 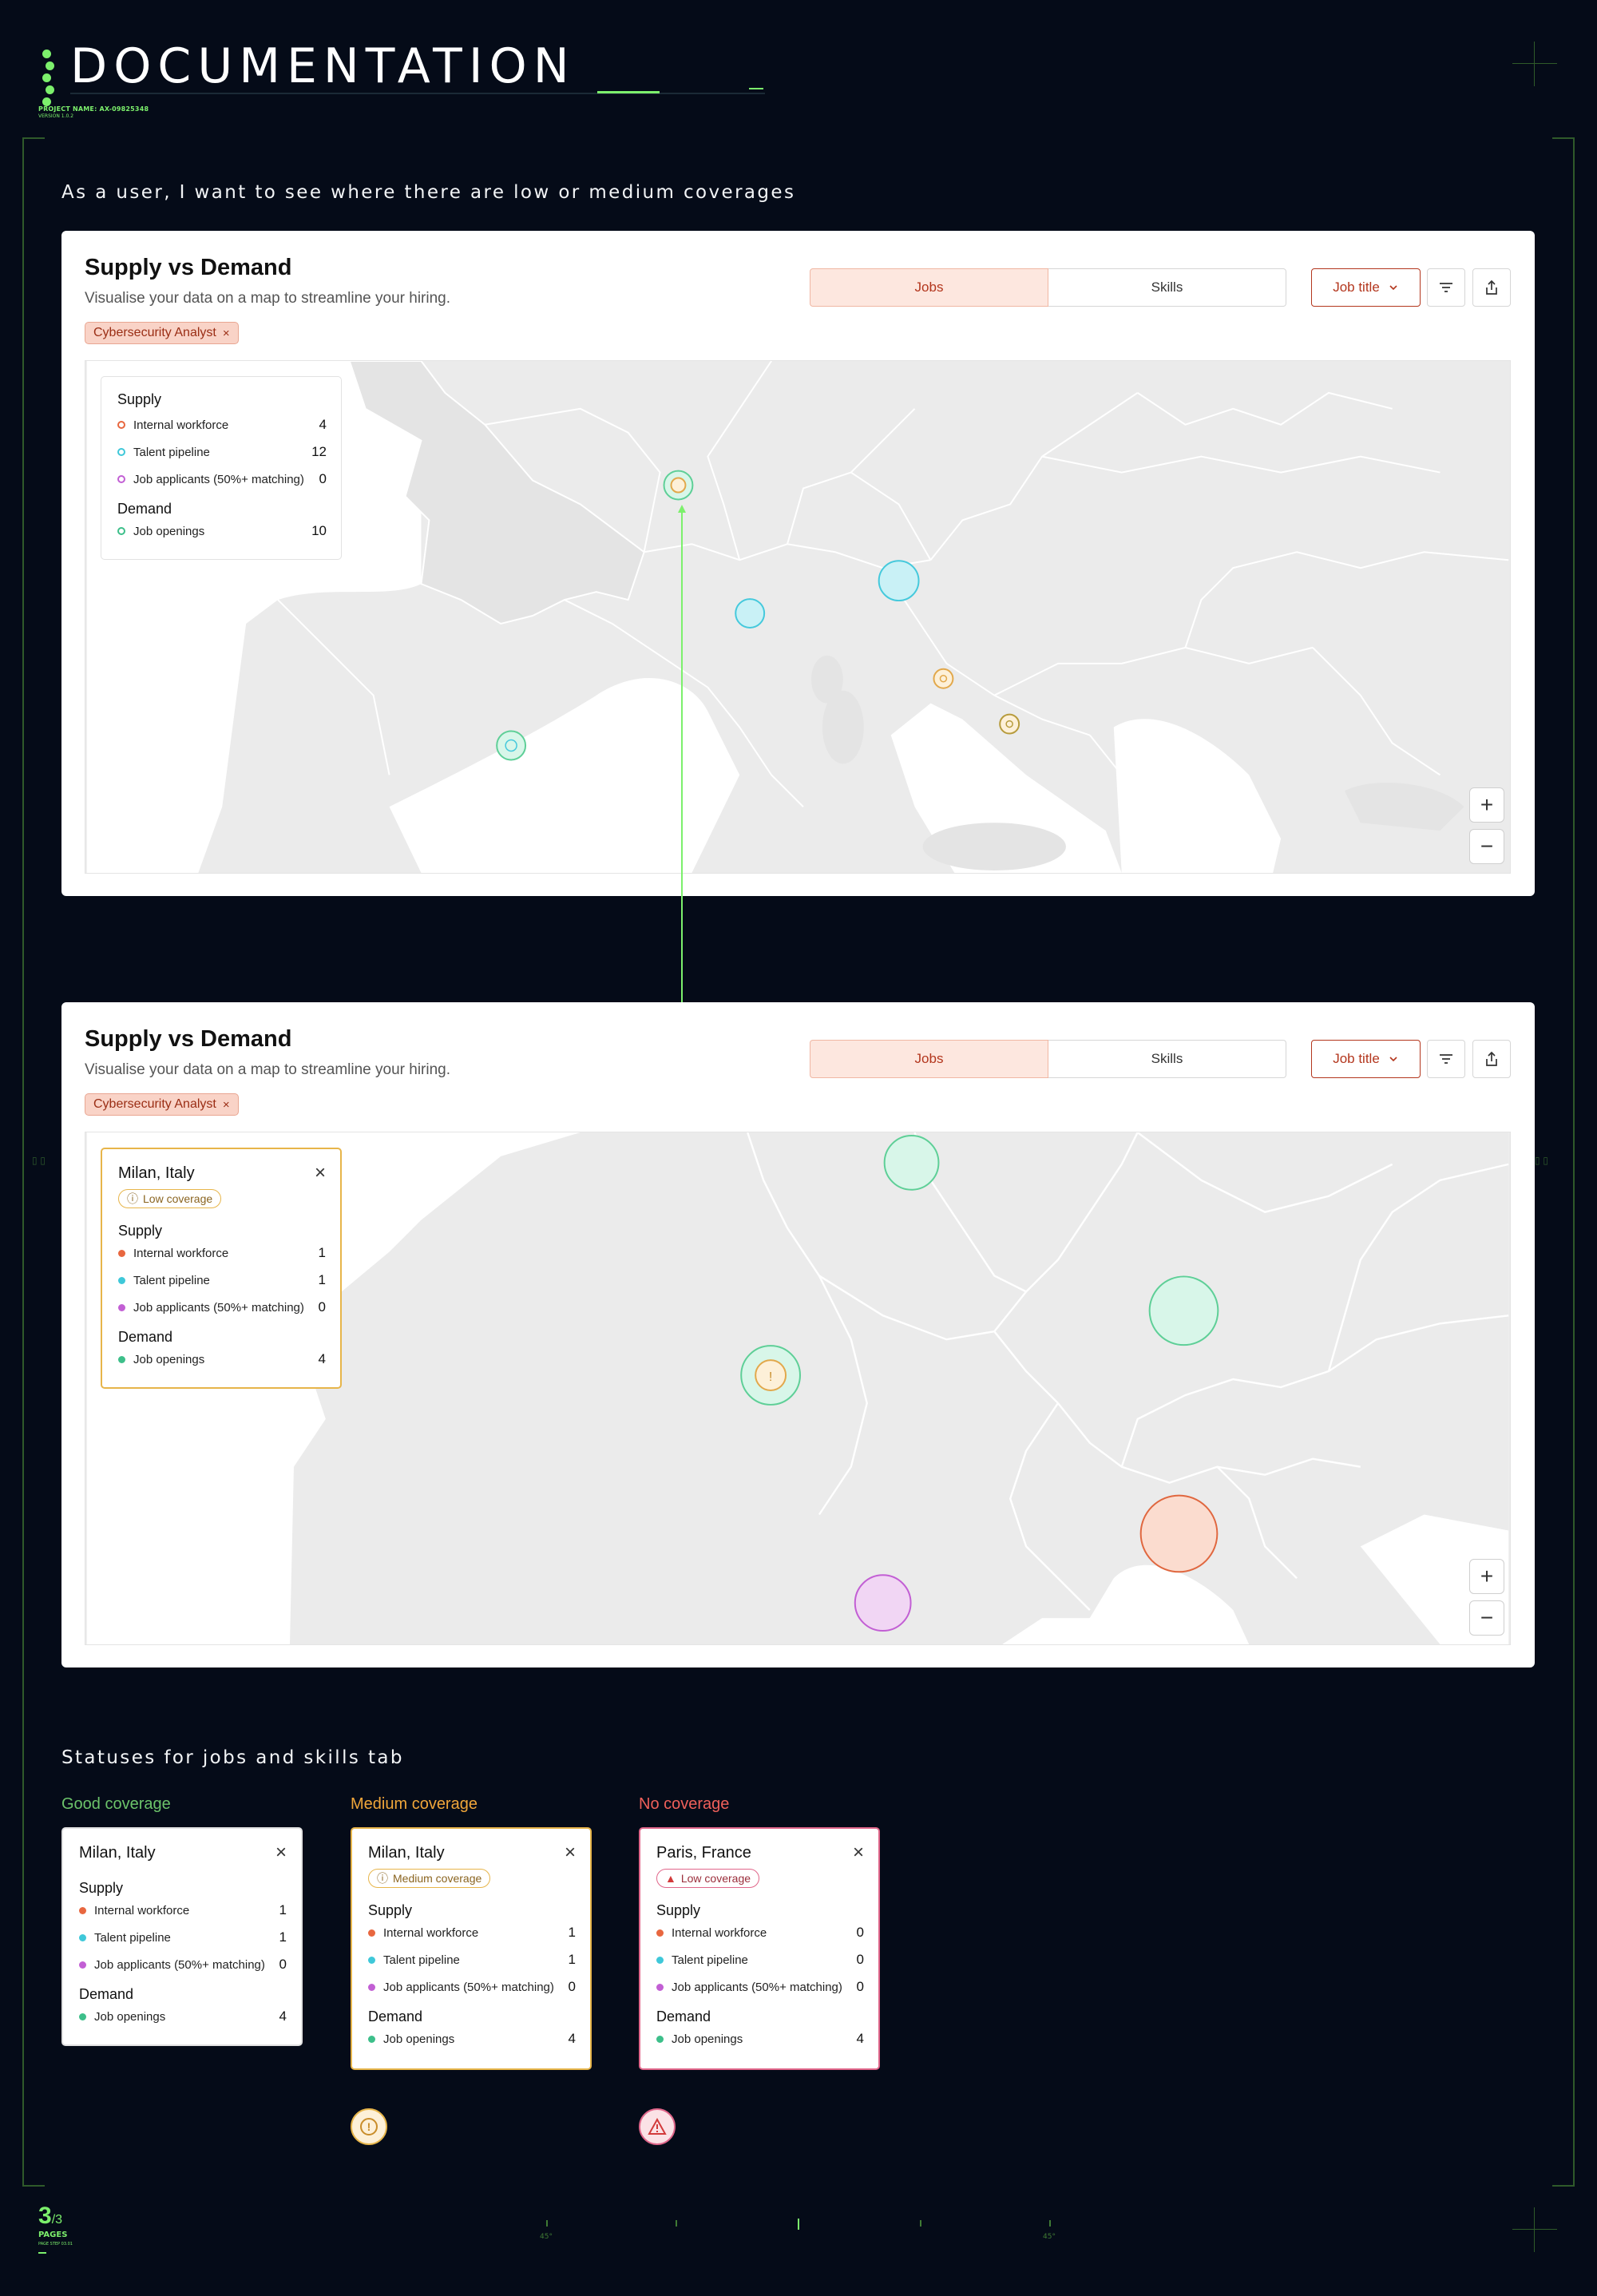 What do you see at coordinates (47, 80) in the screenshot?
I see `brand-logo-icon` at bounding box center [47, 80].